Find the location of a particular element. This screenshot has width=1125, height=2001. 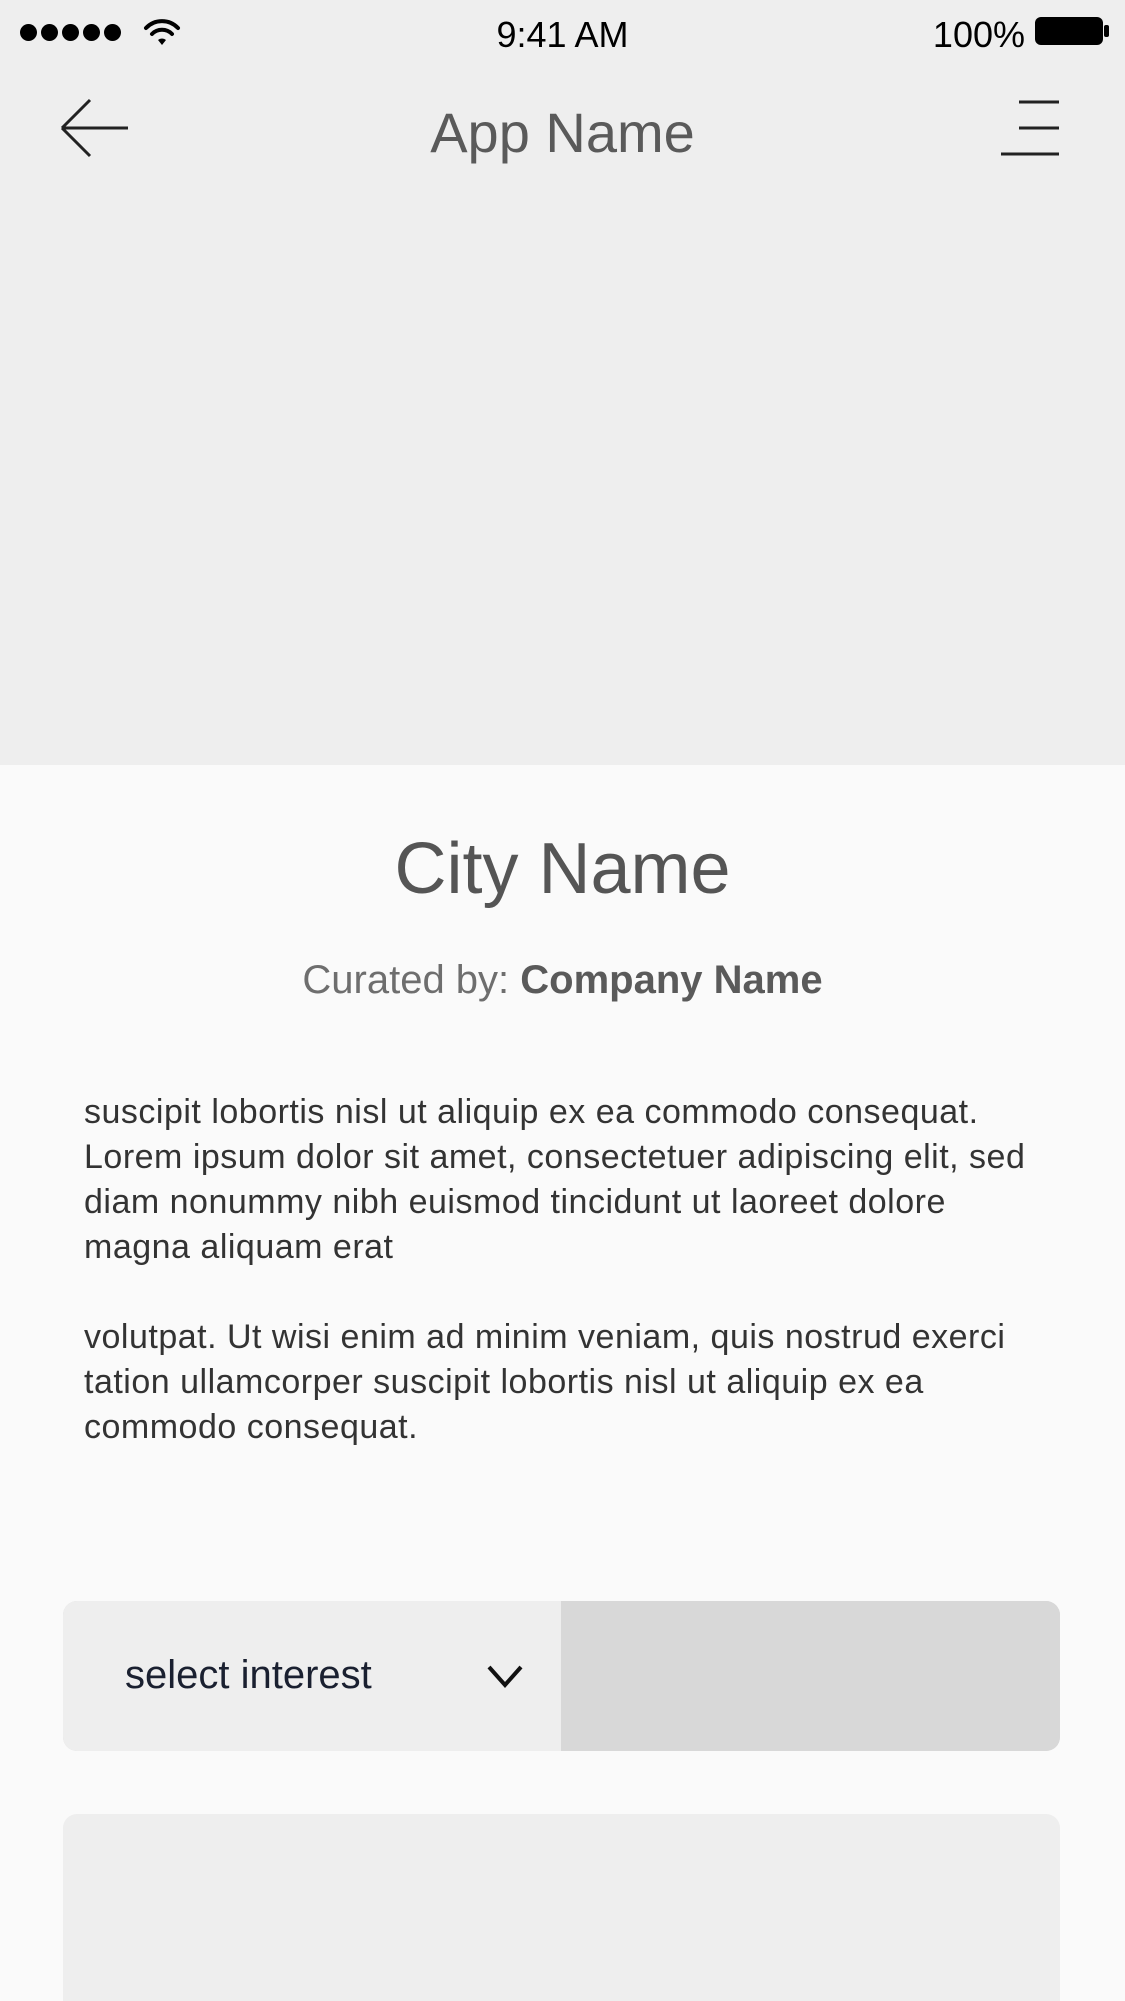

curated-prefix: Curated by: is located at coordinates (411, 980).